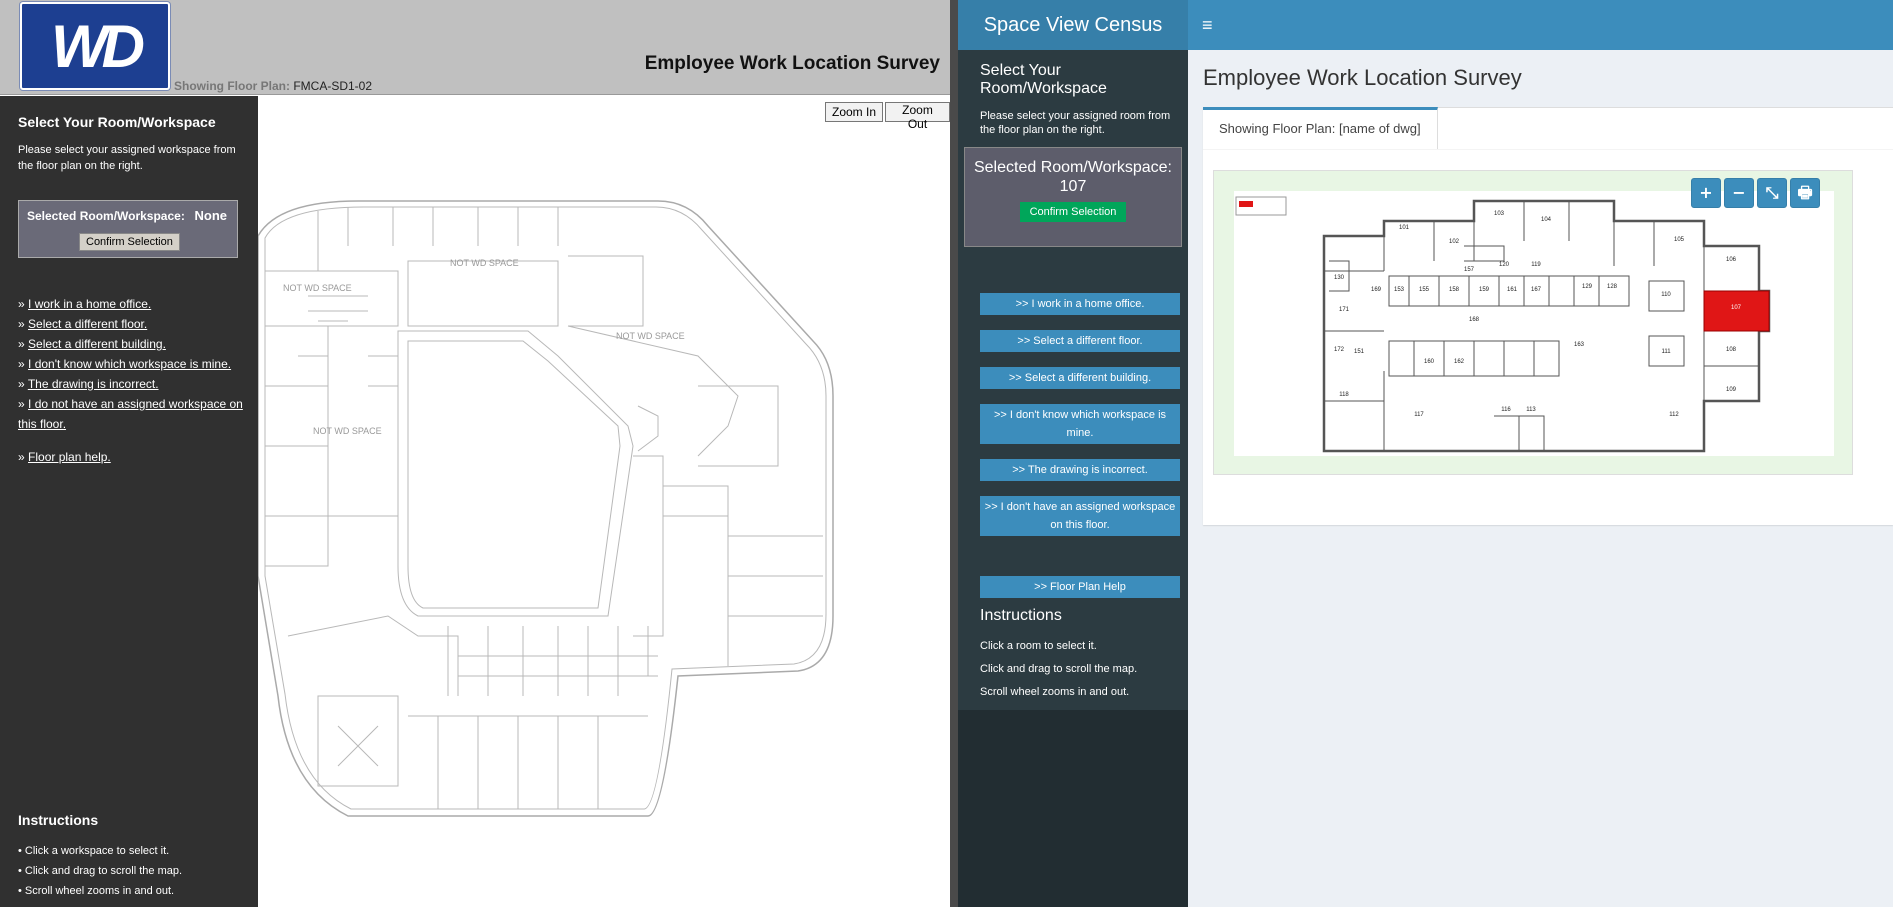  I want to click on room-label: 109, so click(1731, 390).